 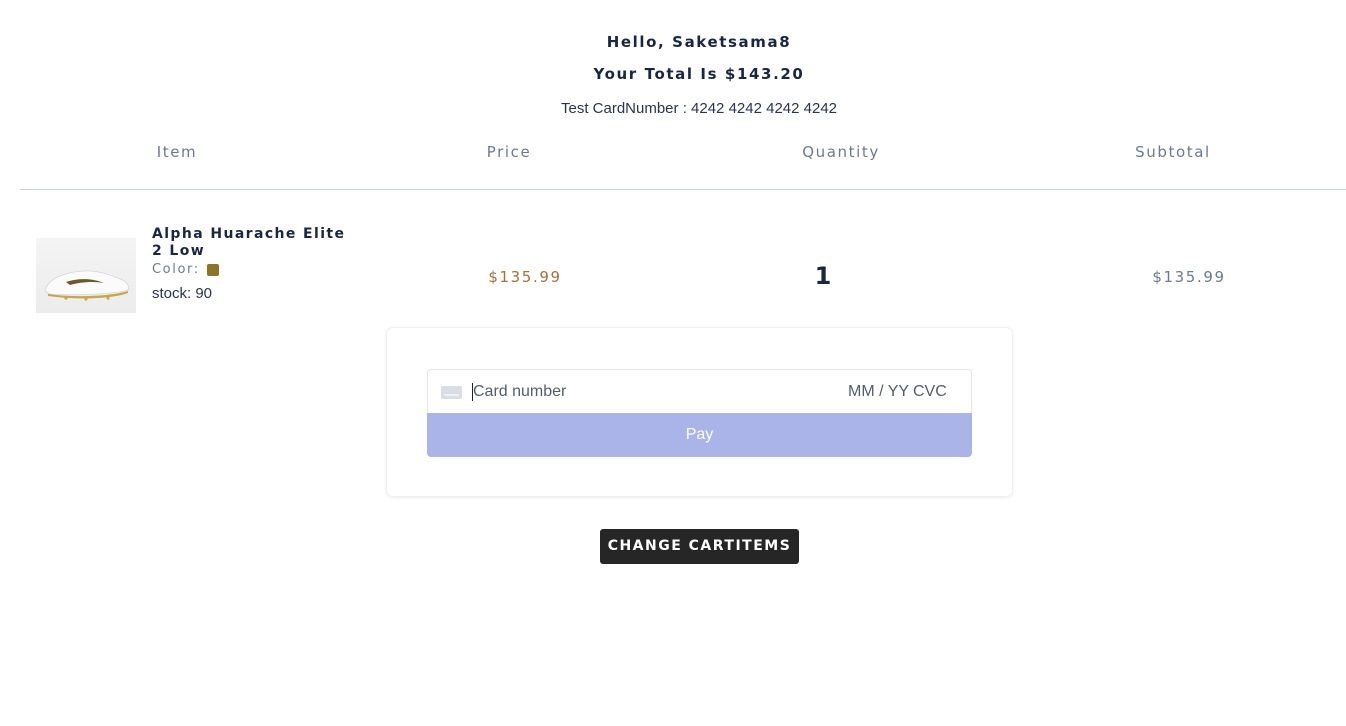 I want to click on column-header-price: Price, so click(x=509, y=152).